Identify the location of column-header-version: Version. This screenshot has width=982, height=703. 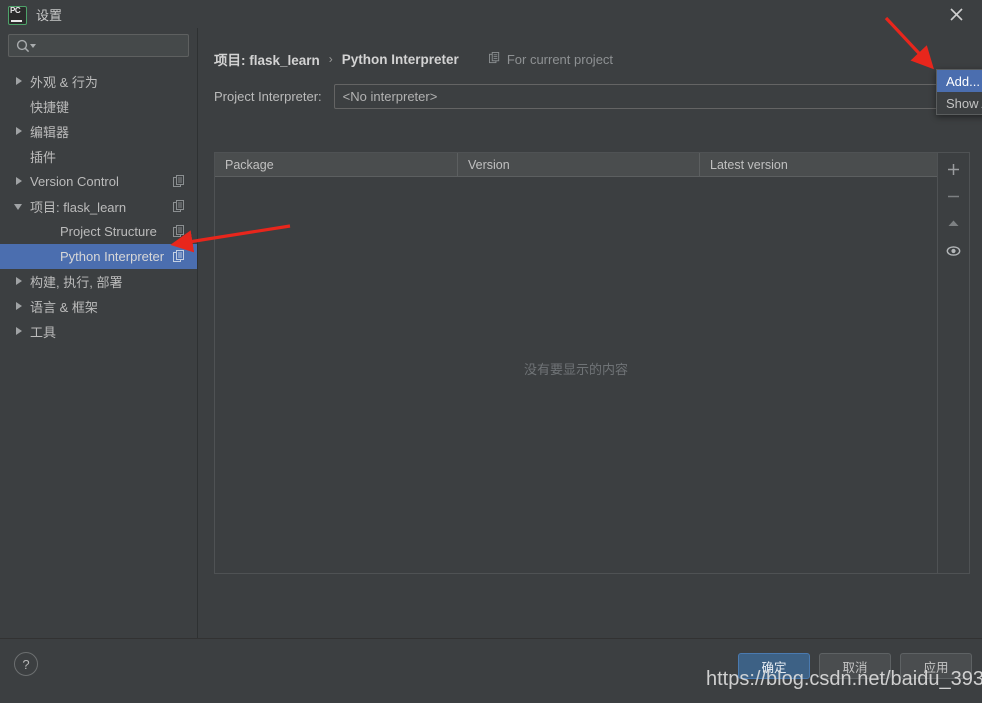
(579, 164).